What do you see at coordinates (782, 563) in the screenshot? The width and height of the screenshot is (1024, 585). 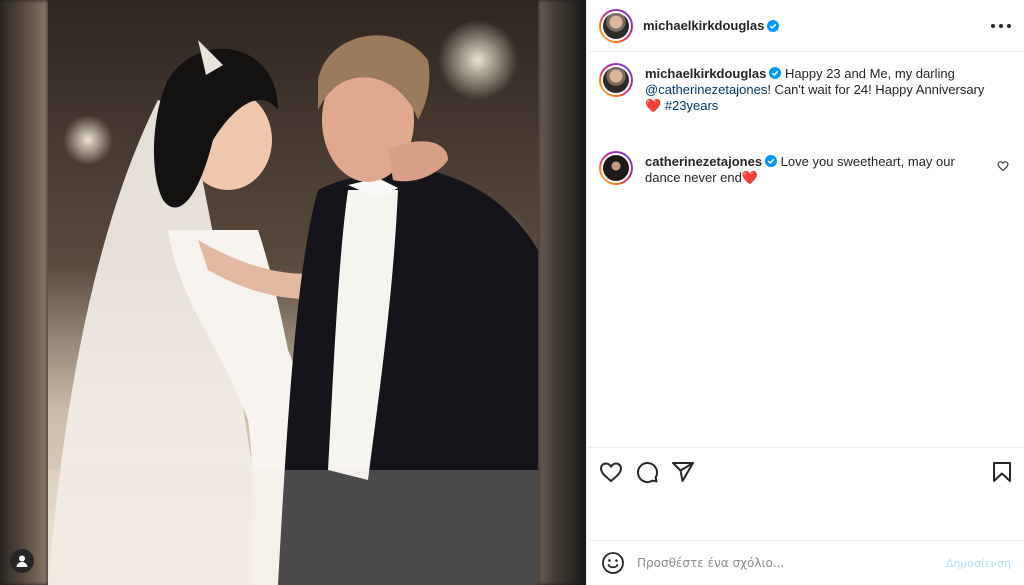 I see `comment-input` at bounding box center [782, 563].